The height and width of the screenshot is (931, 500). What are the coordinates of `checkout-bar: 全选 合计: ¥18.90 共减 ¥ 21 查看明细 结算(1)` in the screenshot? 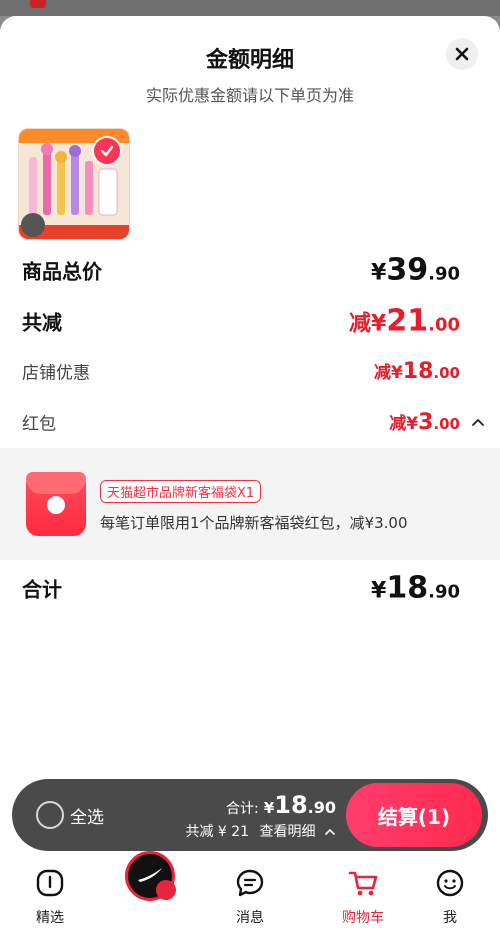 It's located at (250, 815).